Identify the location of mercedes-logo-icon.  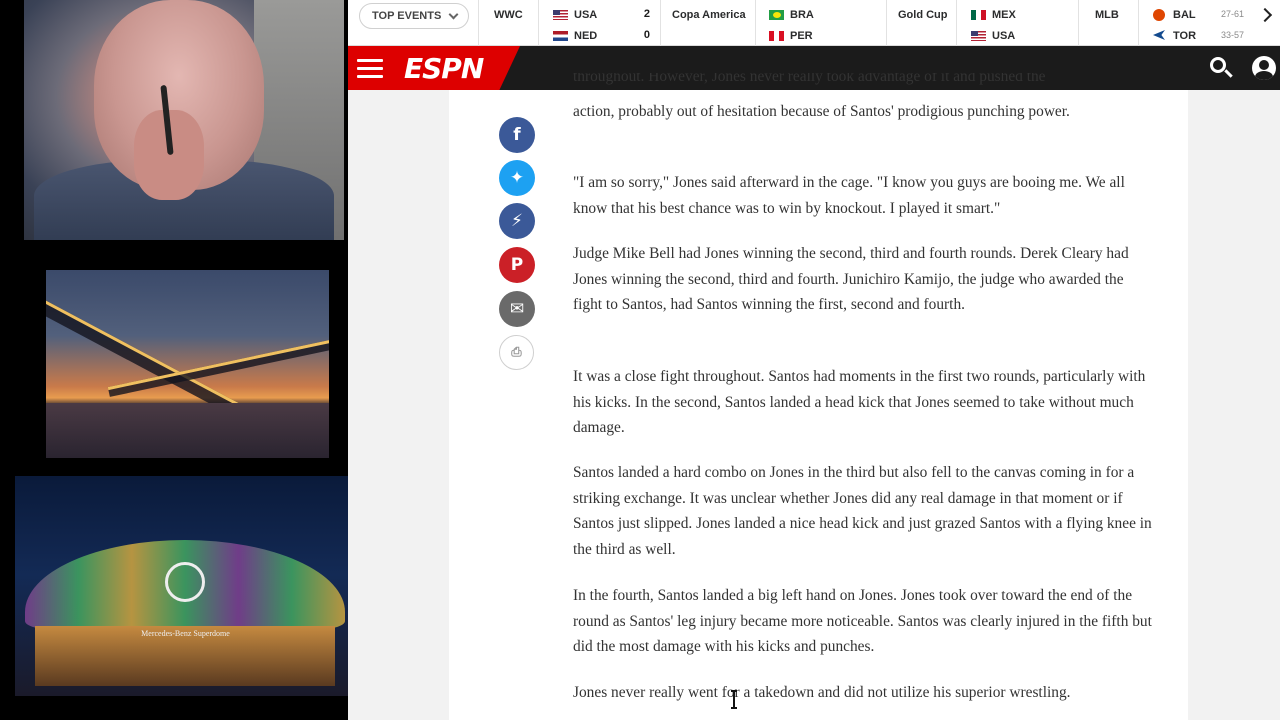
(185, 582).